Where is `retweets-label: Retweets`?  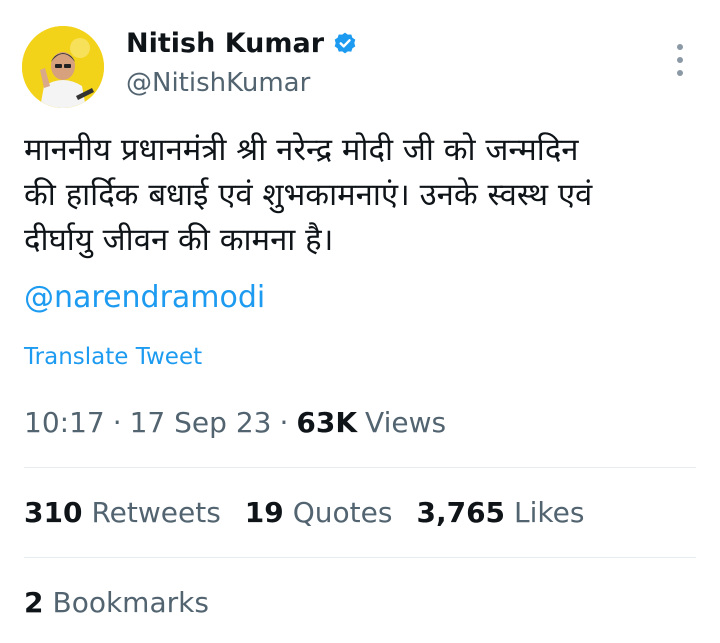
retweets-label: Retweets is located at coordinates (156, 512).